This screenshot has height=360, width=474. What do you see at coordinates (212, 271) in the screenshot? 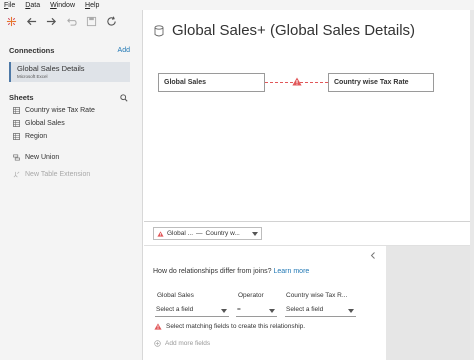
I see `relationship-help-text: How do relationships differ from joins?` at bounding box center [212, 271].